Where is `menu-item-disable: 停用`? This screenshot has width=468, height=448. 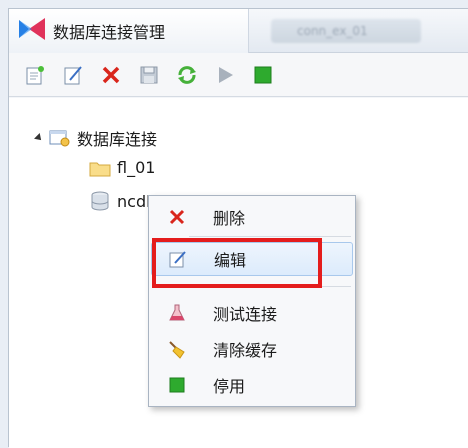
menu-item-disable: 停用 is located at coordinates (252, 385).